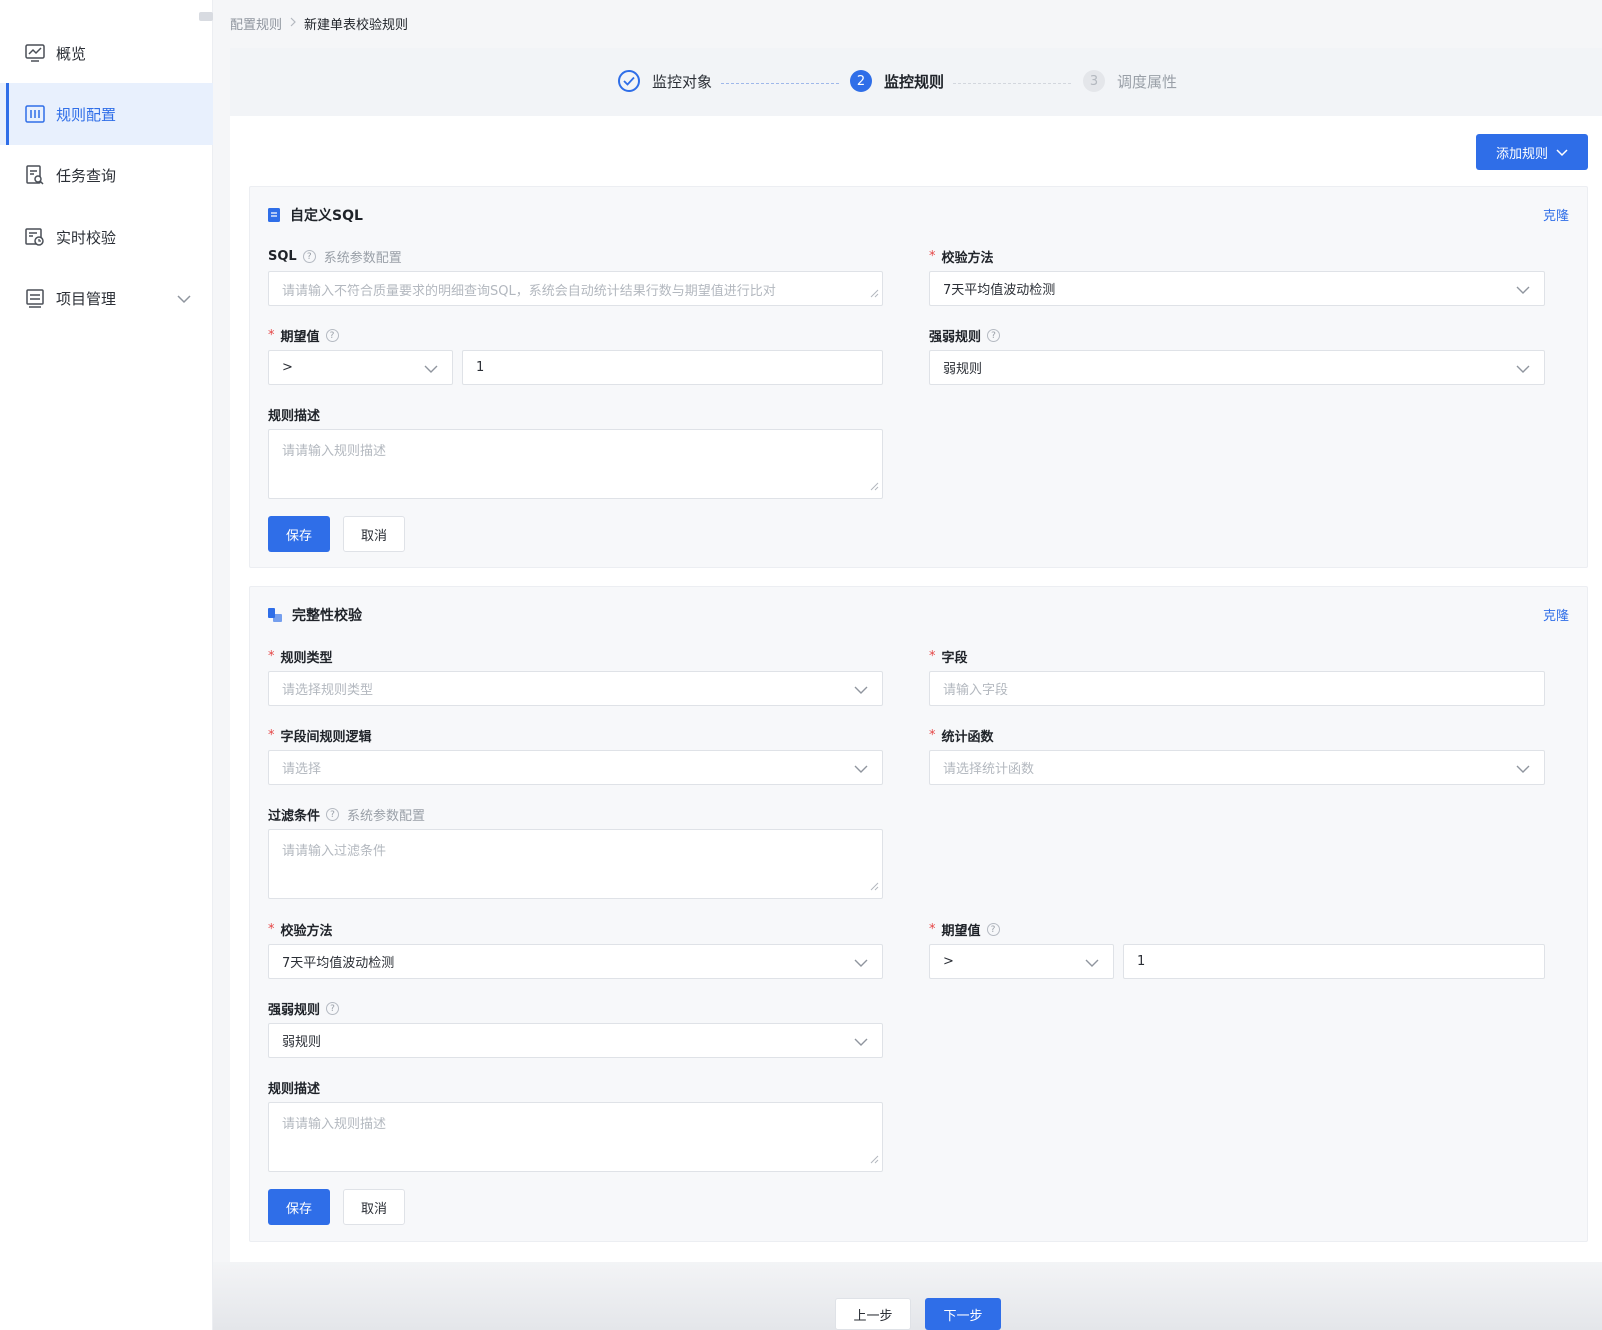  I want to click on method-label-text: 校验方法, so click(306, 931).